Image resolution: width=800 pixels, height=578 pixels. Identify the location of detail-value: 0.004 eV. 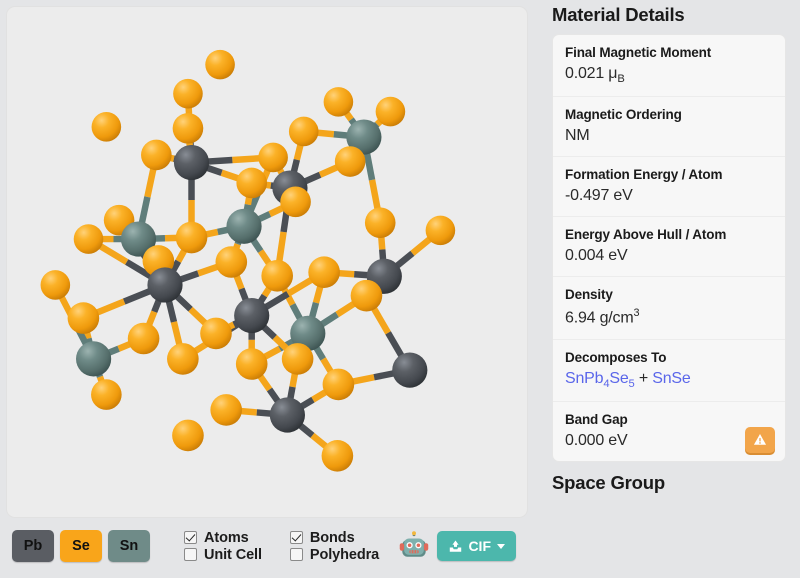
(596, 256).